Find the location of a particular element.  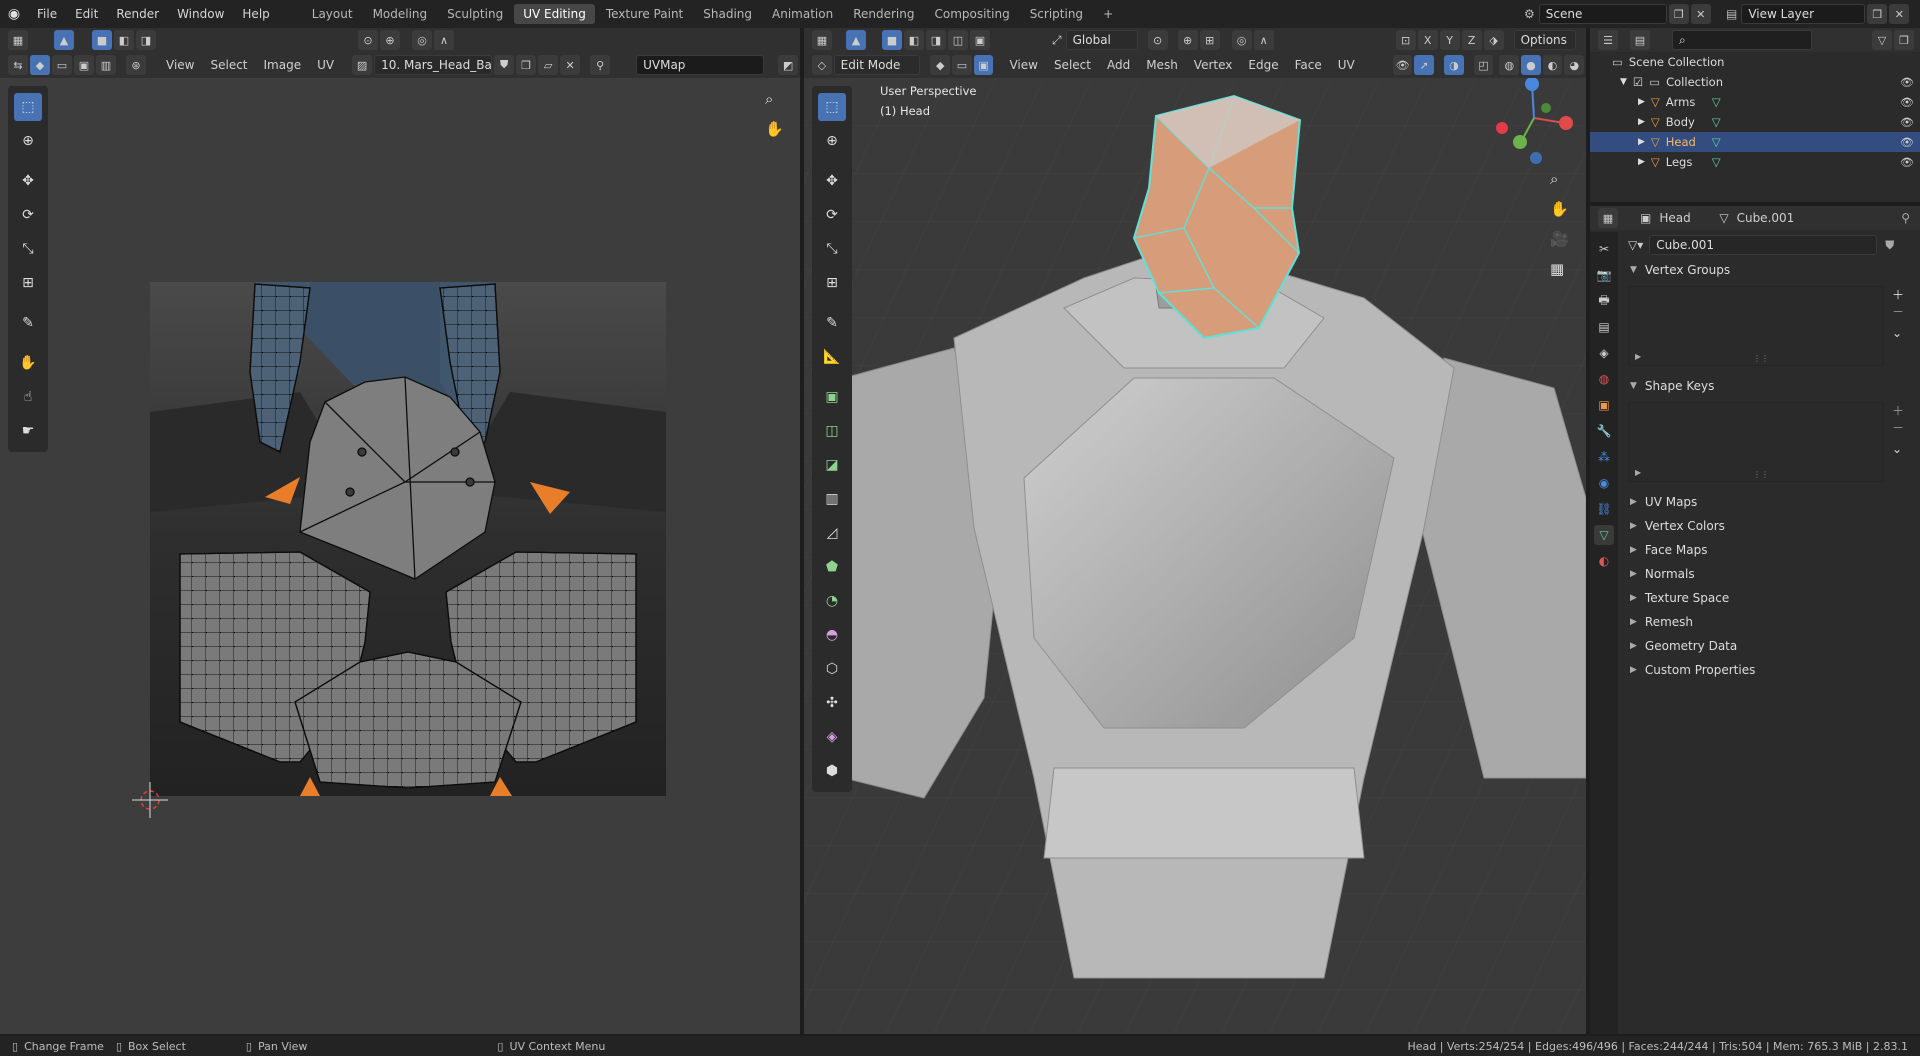

orientation-dropdown: Global is located at coordinates (1101, 40).